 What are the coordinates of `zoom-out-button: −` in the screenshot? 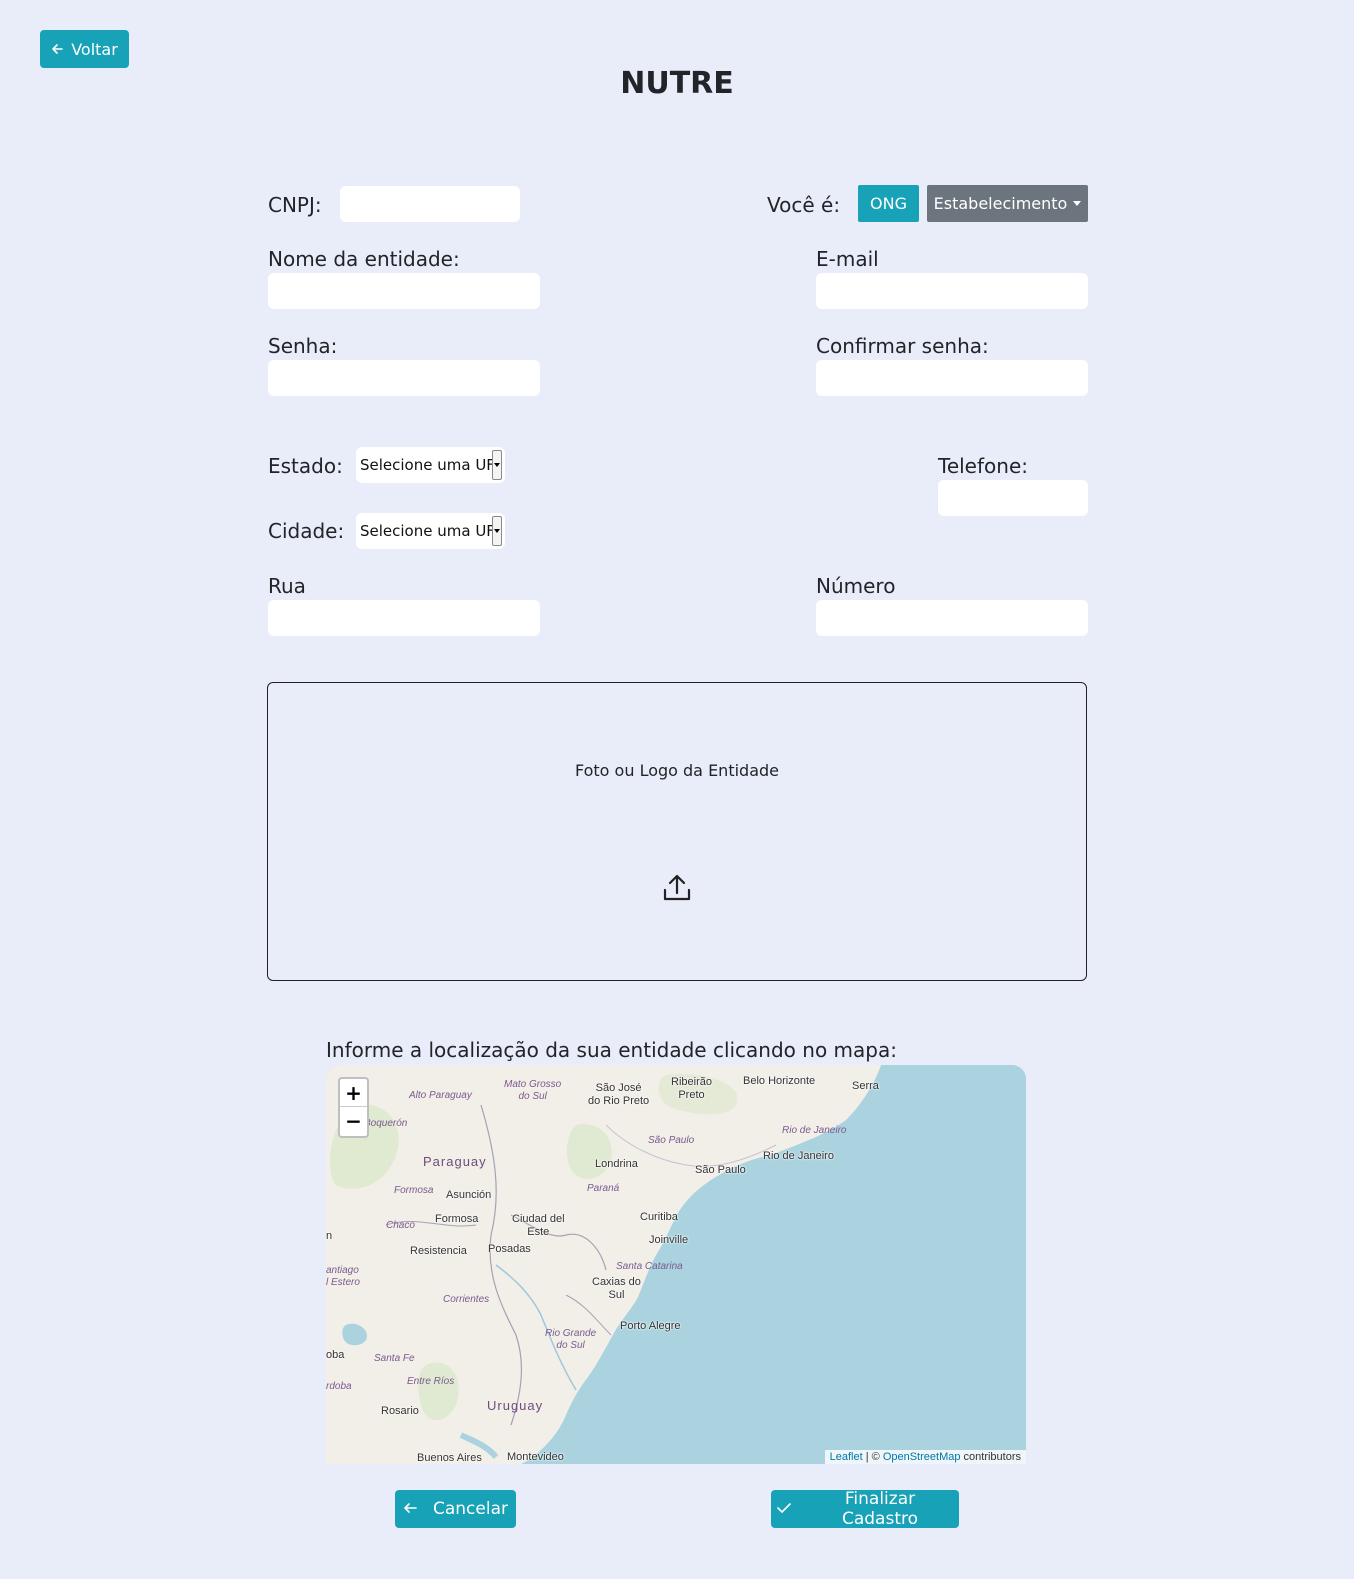 It's located at (353, 1121).